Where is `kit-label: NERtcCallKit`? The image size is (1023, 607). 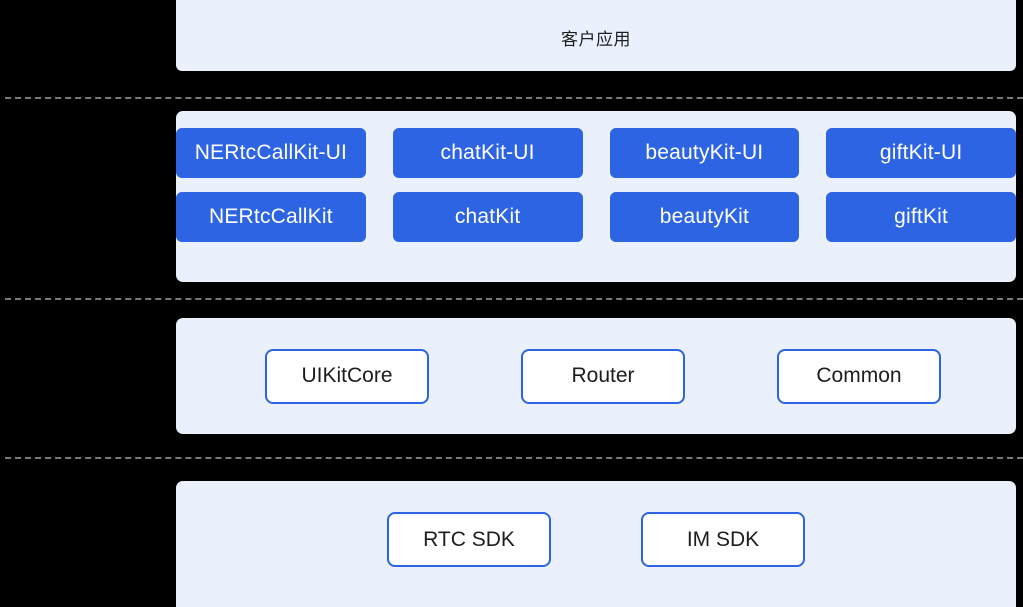
kit-label: NERtcCallKit is located at coordinates (270, 216).